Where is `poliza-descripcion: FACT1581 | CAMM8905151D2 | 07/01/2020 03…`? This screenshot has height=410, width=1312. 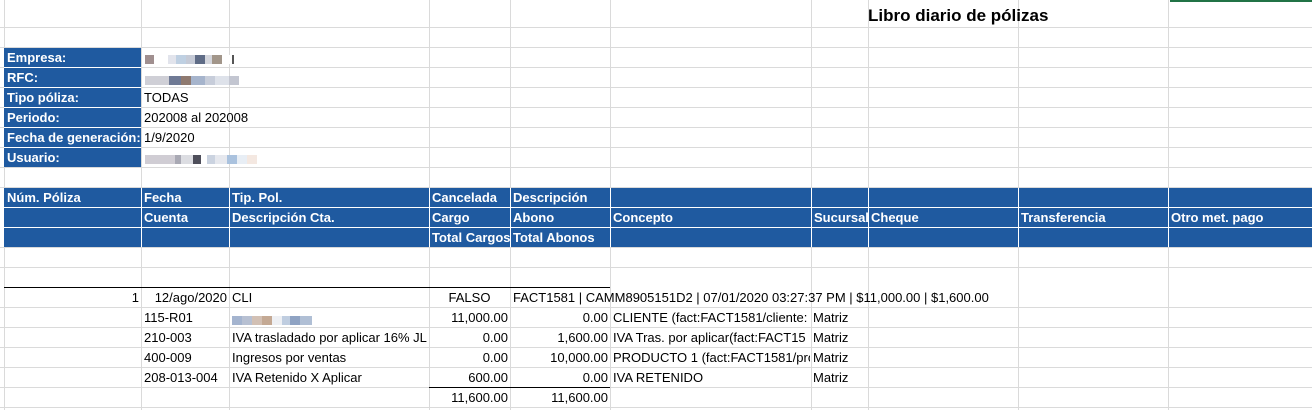 poliza-descripcion: FACT1581 | CAMM8905151D2 | 07/01/2020 03… is located at coordinates (793, 298).